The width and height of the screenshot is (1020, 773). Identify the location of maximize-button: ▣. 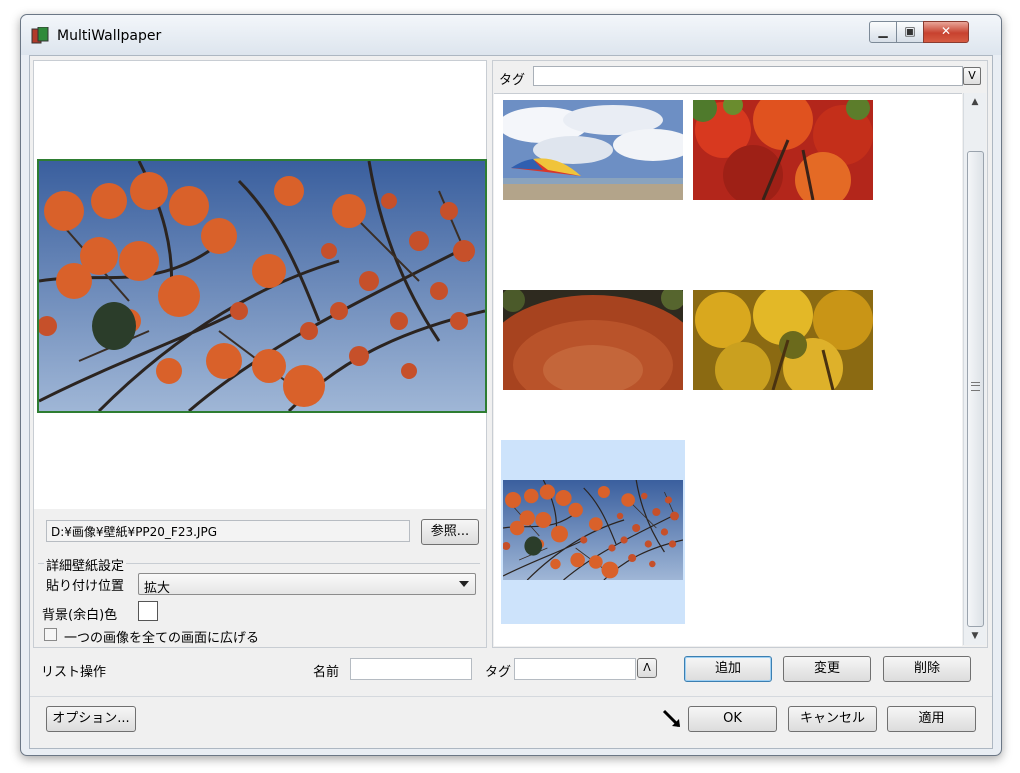
(910, 32).